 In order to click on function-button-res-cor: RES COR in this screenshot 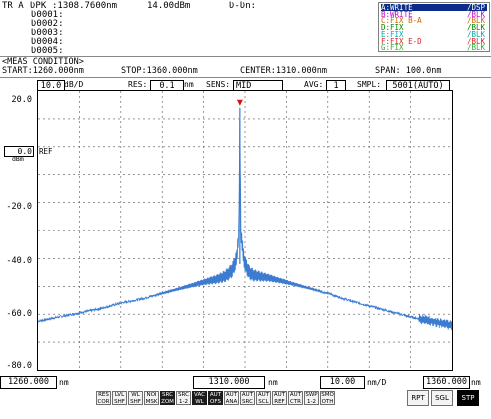, I will do `click(103, 398)`.